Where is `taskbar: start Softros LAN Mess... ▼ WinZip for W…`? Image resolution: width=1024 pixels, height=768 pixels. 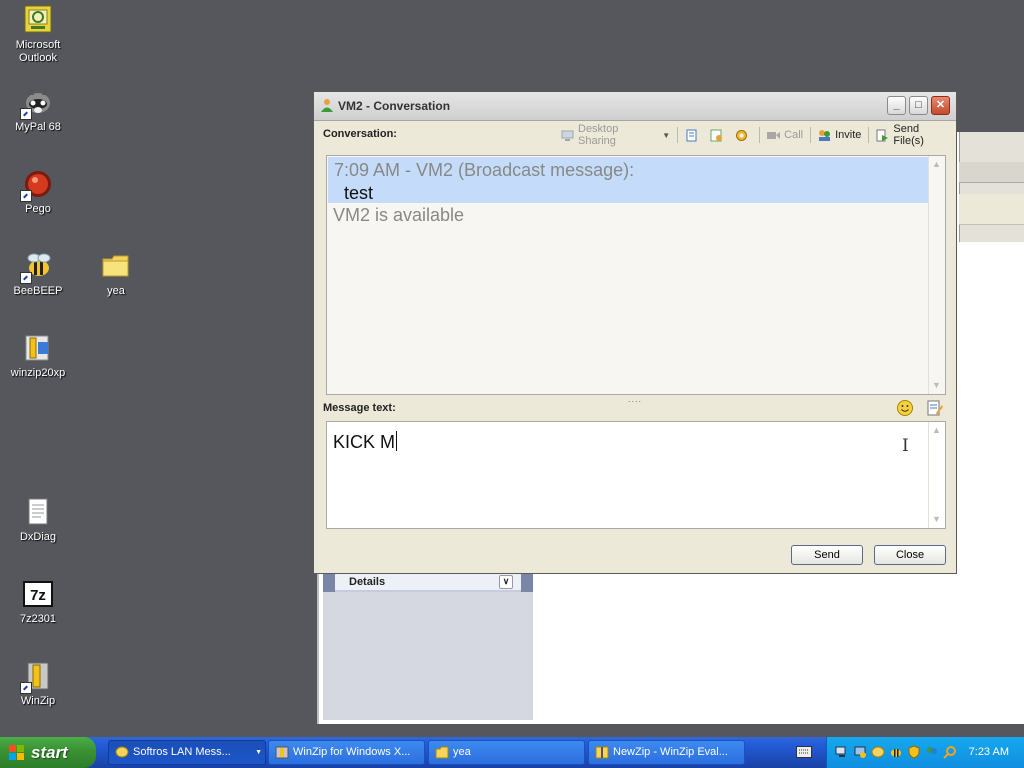
taskbar: start Softros LAN Mess... ▼ WinZip for W… is located at coordinates (512, 752).